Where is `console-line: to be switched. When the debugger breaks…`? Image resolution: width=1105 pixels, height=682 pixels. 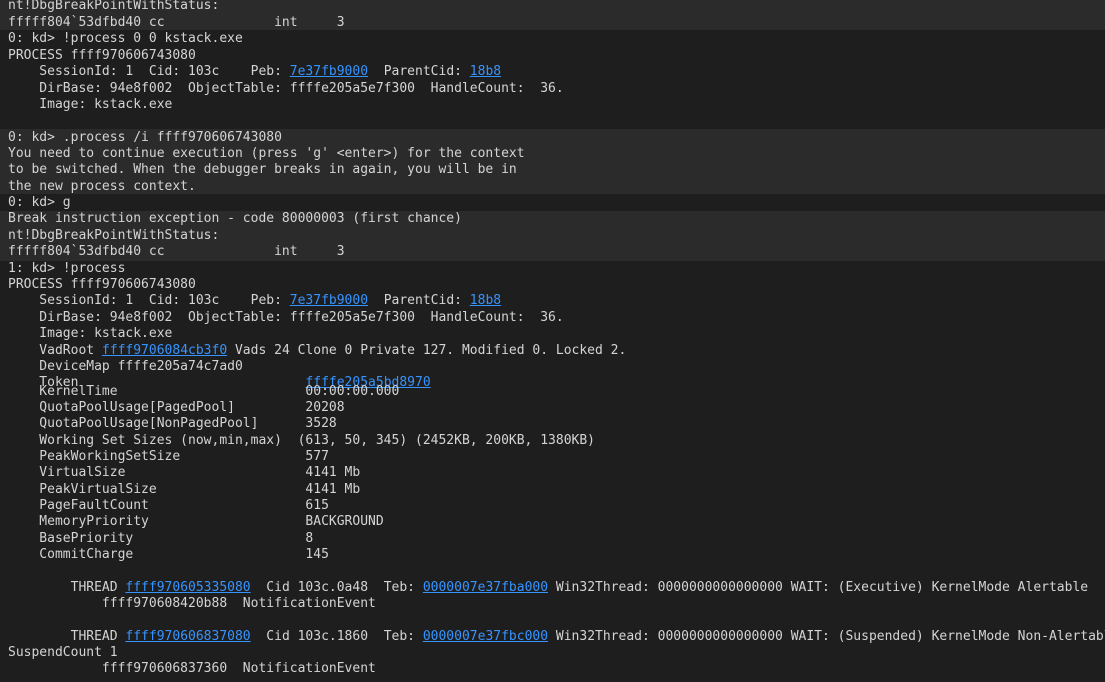 console-line: to be switched. When the debugger breaks… is located at coordinates (262, 170).